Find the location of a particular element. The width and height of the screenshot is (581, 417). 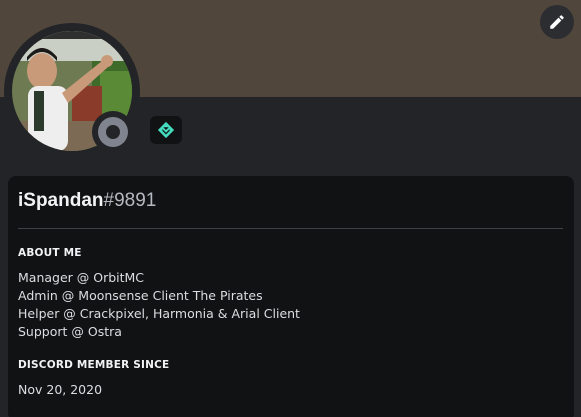

edit-profile-button is located at coordinates (557, 22).